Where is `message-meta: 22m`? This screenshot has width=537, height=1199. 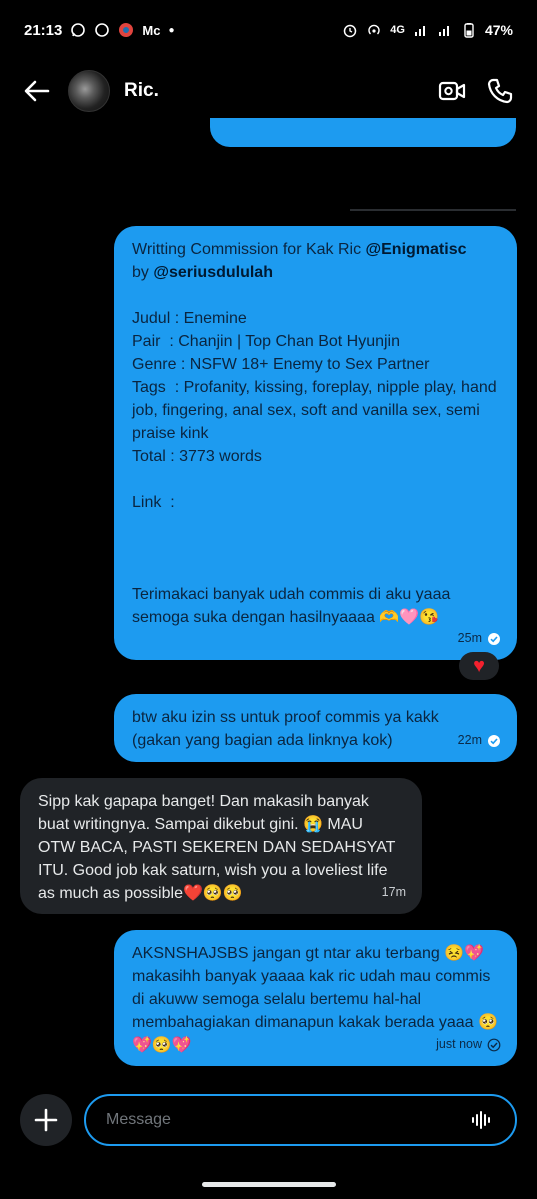 message-meta: 22m is located at coordinates (479, 740).